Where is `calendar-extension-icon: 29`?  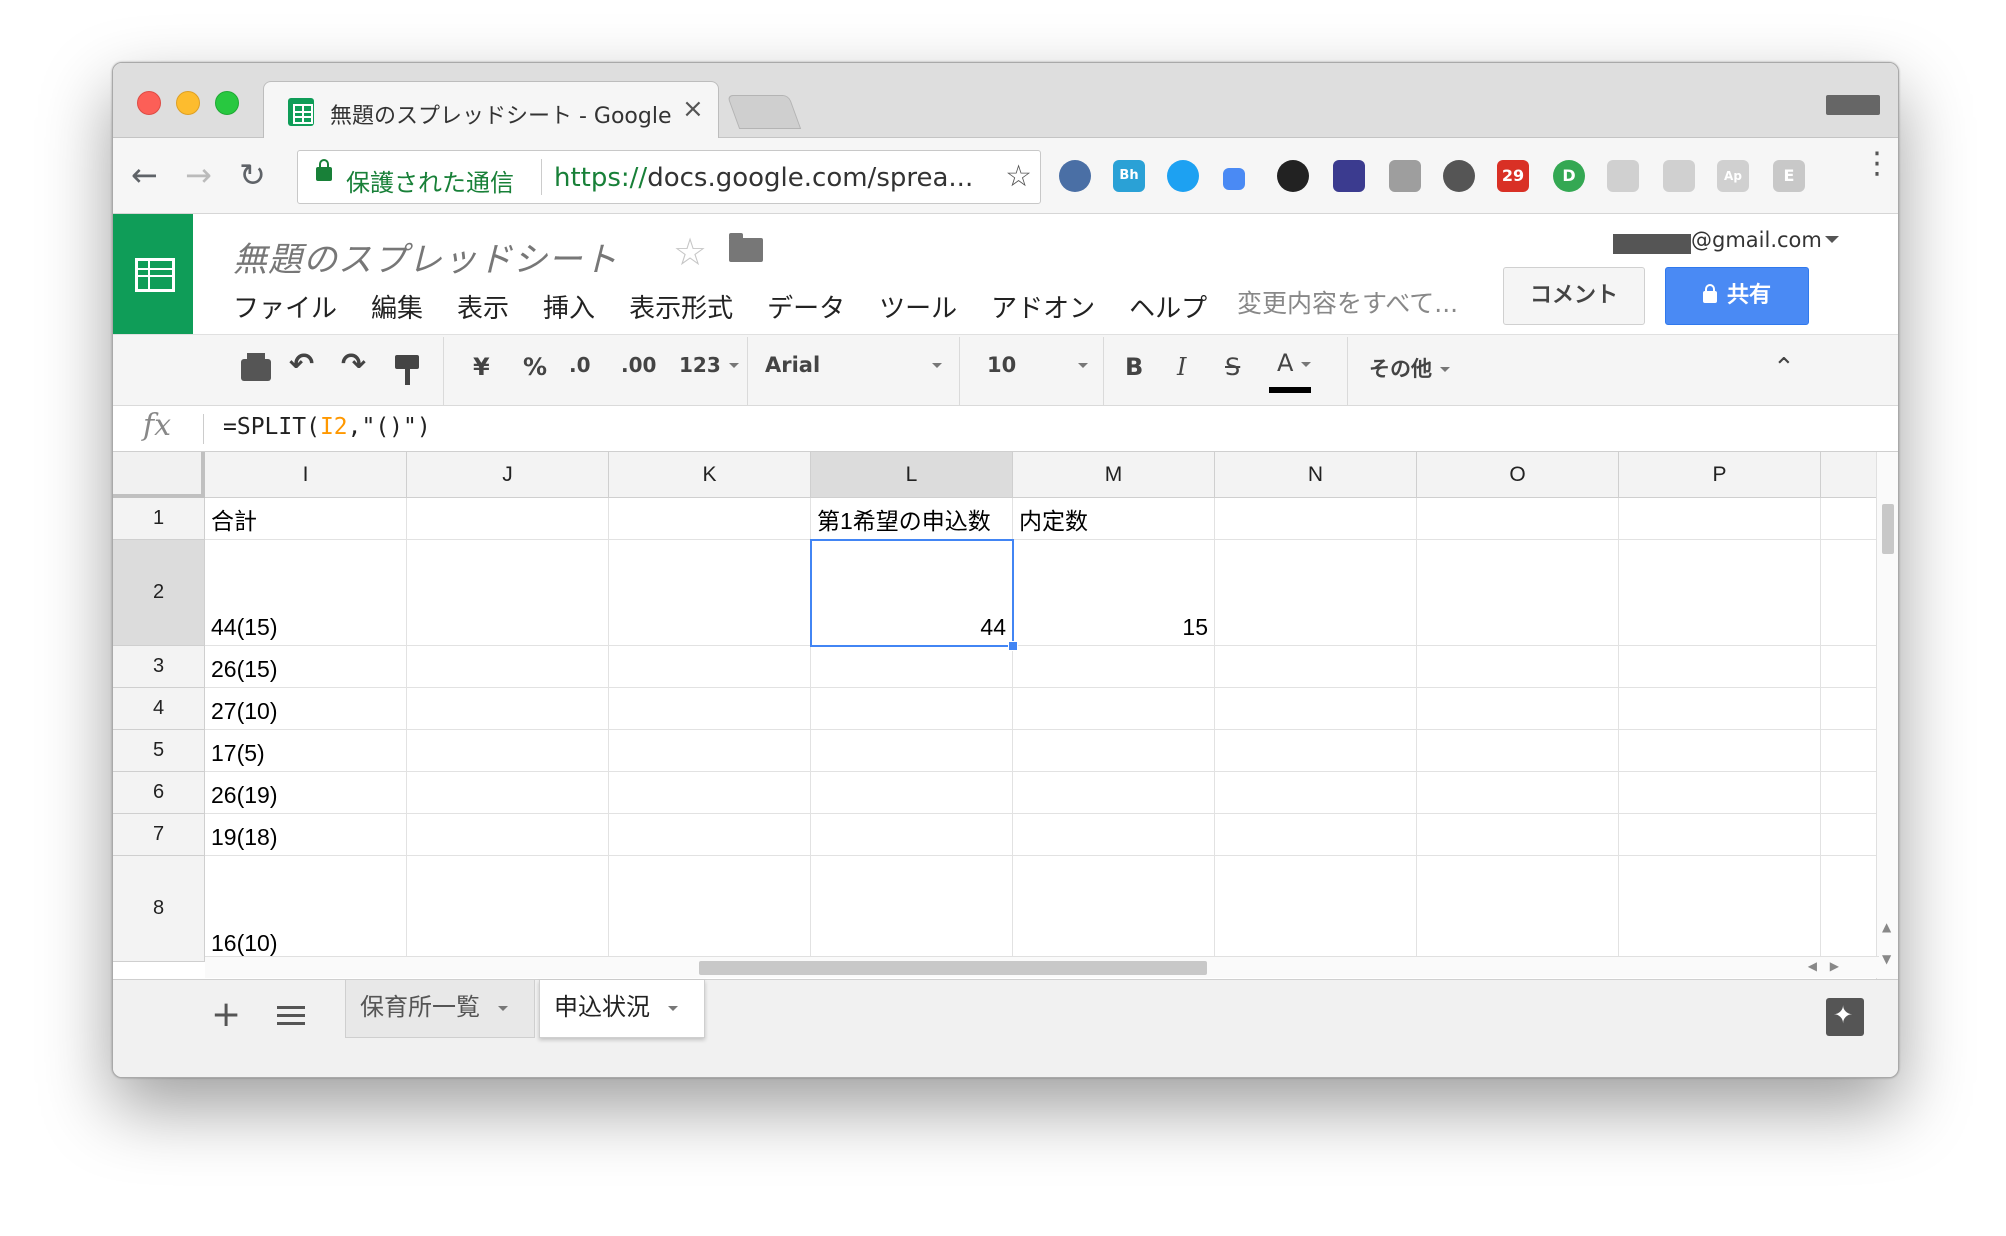
calendar-extension-icon: 29 is located at coordinates (1513, 176).